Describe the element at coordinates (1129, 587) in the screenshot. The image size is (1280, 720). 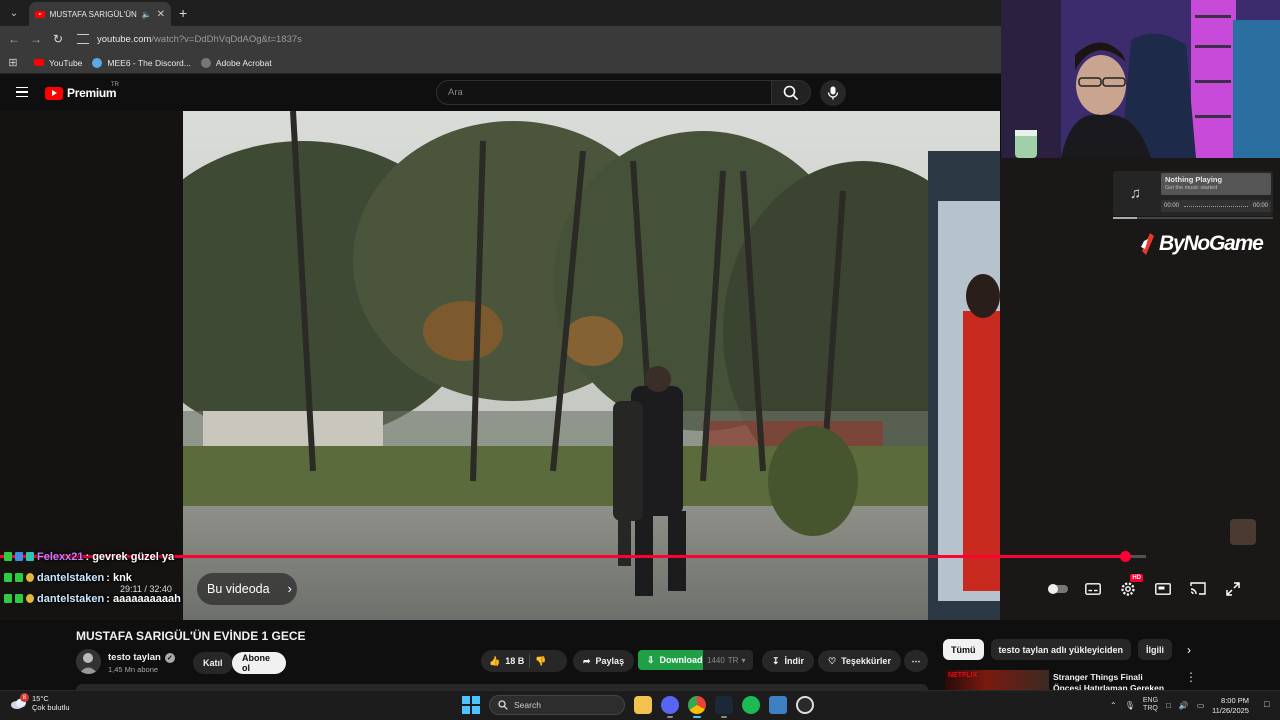
I see `settings-button: HD` at that location.